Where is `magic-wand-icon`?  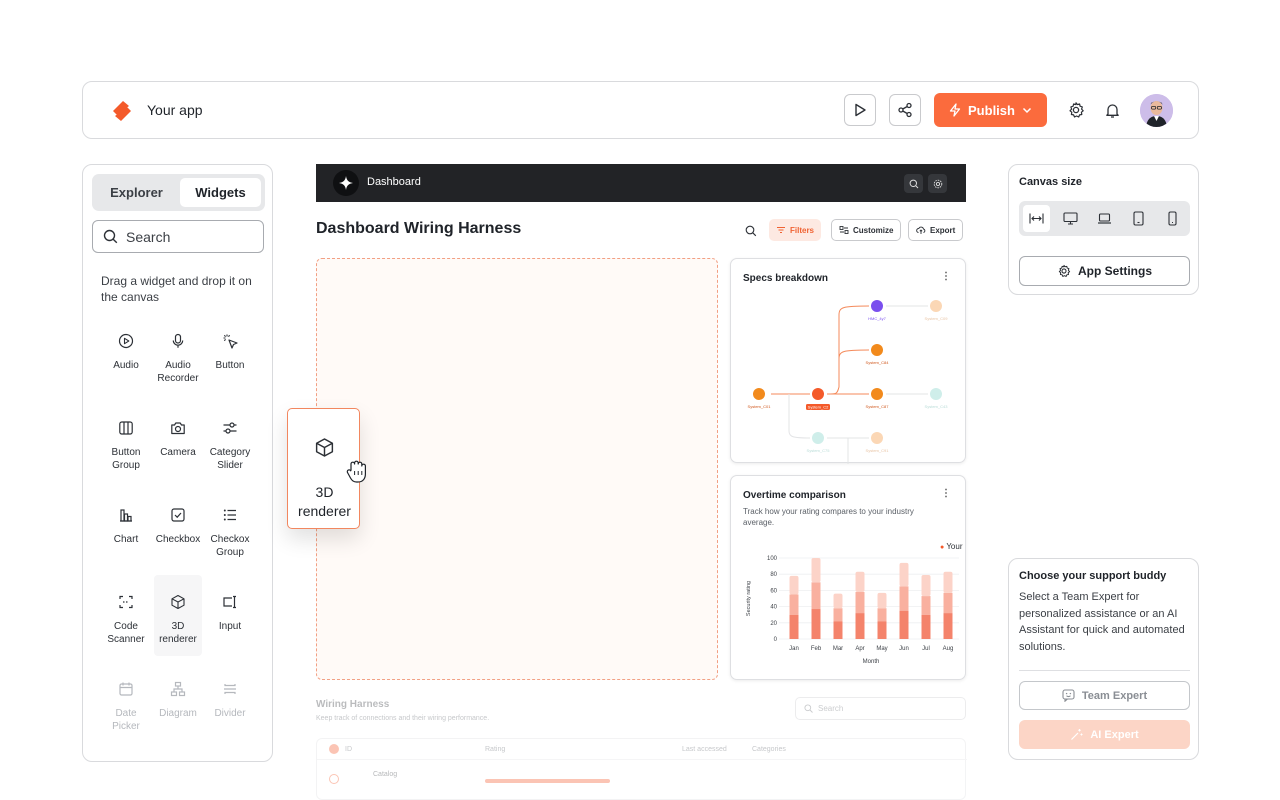 magic-wand-icon is located at coordinates (1077, 734).